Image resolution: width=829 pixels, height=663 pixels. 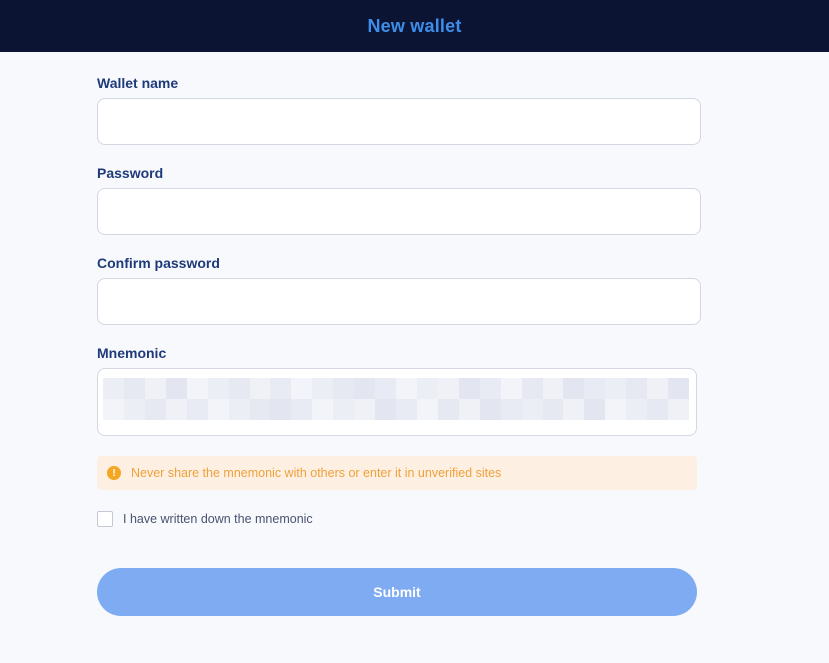 What do you see at coordinates (399, 301) in the screenshot?
I see `confirm-password-input` at bounding box center [399, 301].